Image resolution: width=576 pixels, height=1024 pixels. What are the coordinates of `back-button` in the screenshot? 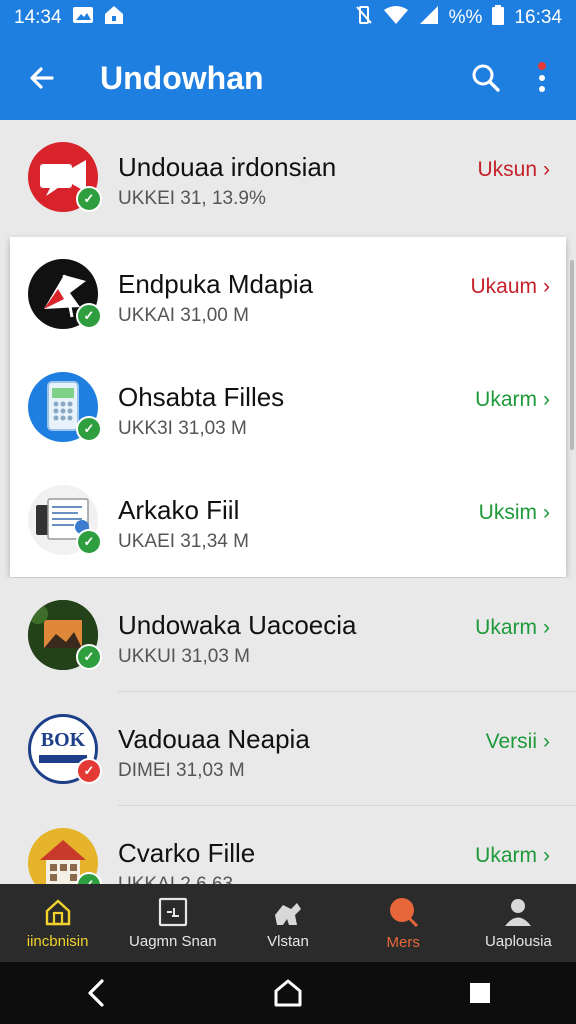 It's located at (42, 78).